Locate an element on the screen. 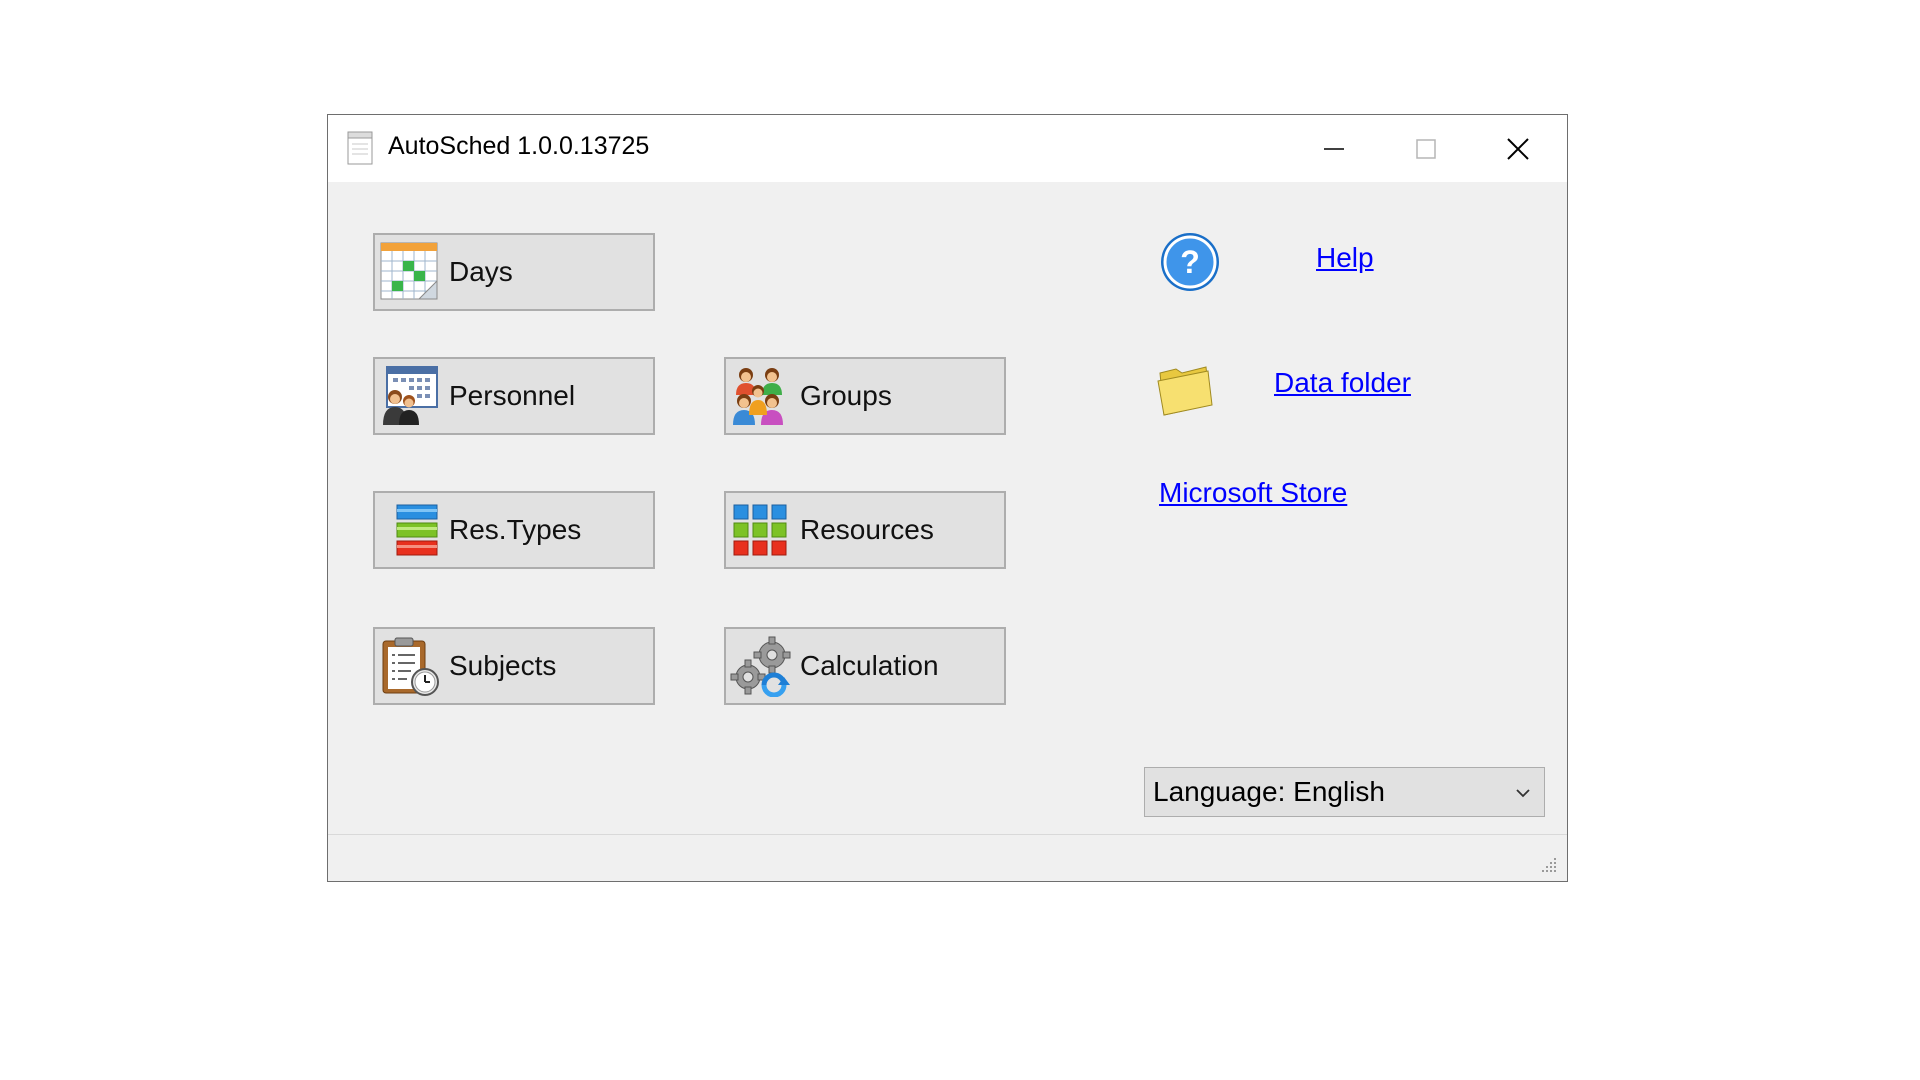  stacked-bars-icon is located at coordinates (417, 530).